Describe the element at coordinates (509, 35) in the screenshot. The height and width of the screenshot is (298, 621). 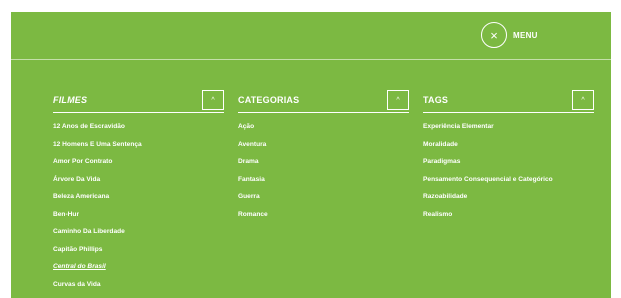
I see `menu-close-button: × MENU` at that location.